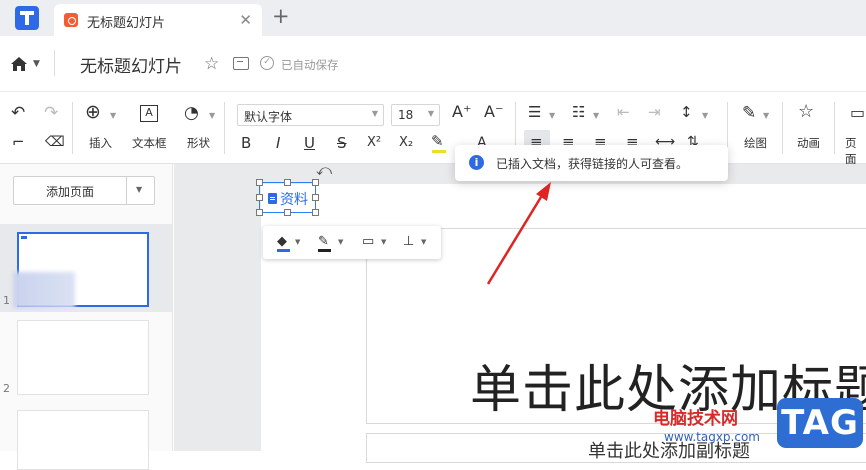 The height and width of the screenshot is (470, 866). What do you see at coordinates (695, 419) in the screenshot?
I see `watermark-site-name: 电脑技术网` at bounding box center [695, 419].